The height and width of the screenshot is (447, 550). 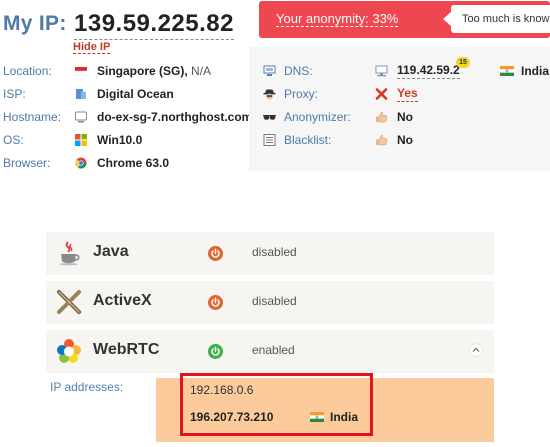 What do you see at coordinates (35, 23) in the screenshot?
I see `my-ip-label: My IP:` at bounding box center [35, 23].